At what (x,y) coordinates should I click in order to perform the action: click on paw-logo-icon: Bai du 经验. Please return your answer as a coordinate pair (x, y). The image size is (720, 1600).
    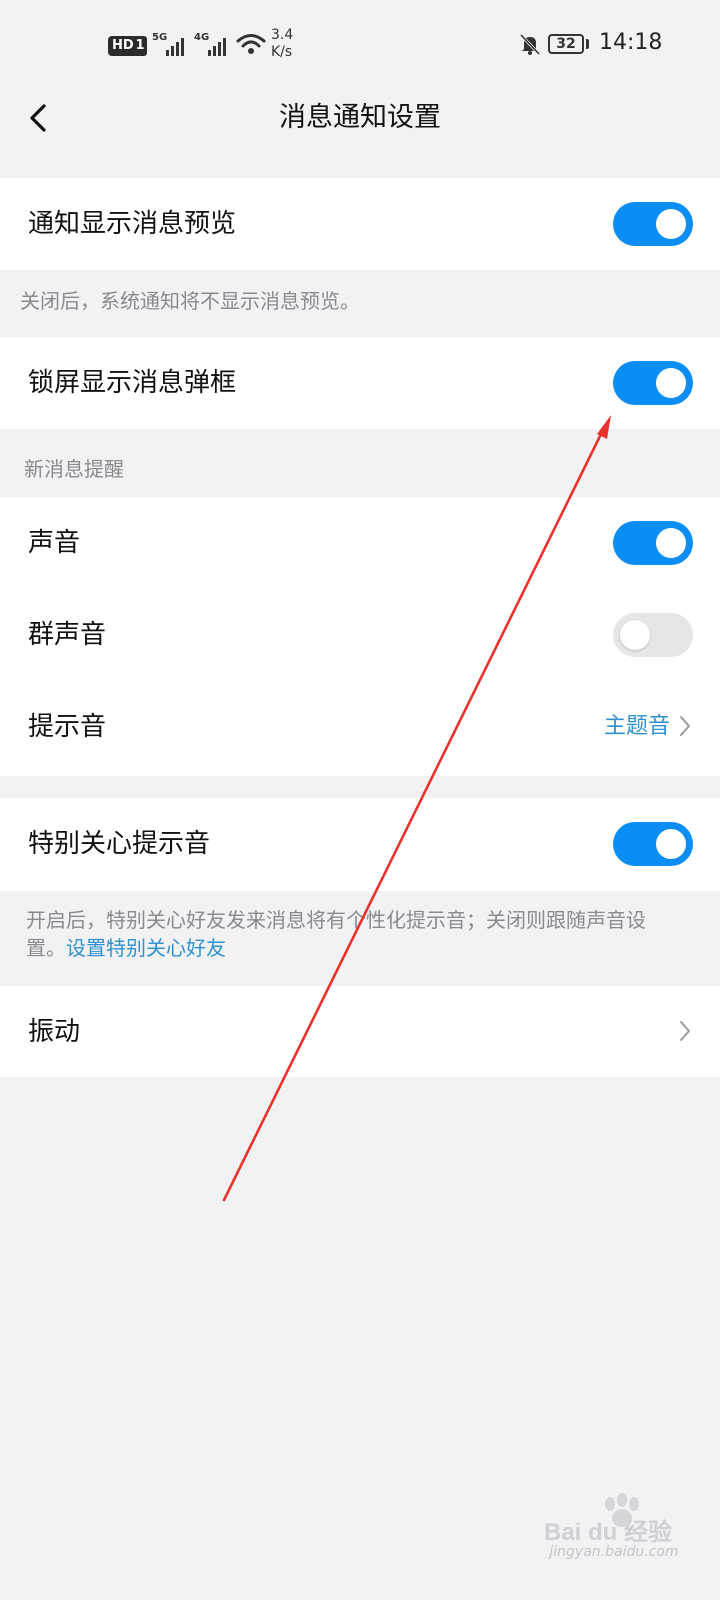
    Looking at the image, I should click on (608, 1519).